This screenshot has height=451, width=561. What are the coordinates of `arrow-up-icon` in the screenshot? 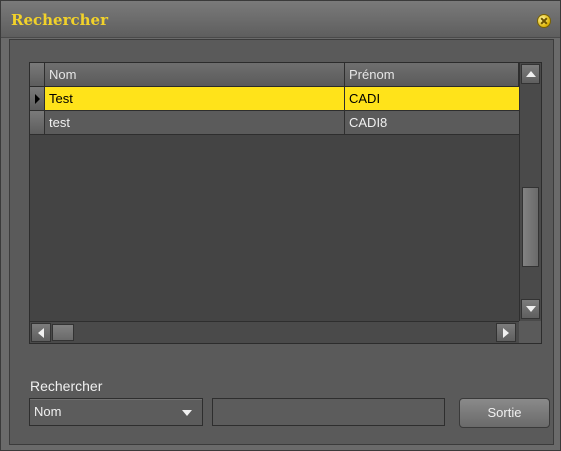 It's located at (531, 74).